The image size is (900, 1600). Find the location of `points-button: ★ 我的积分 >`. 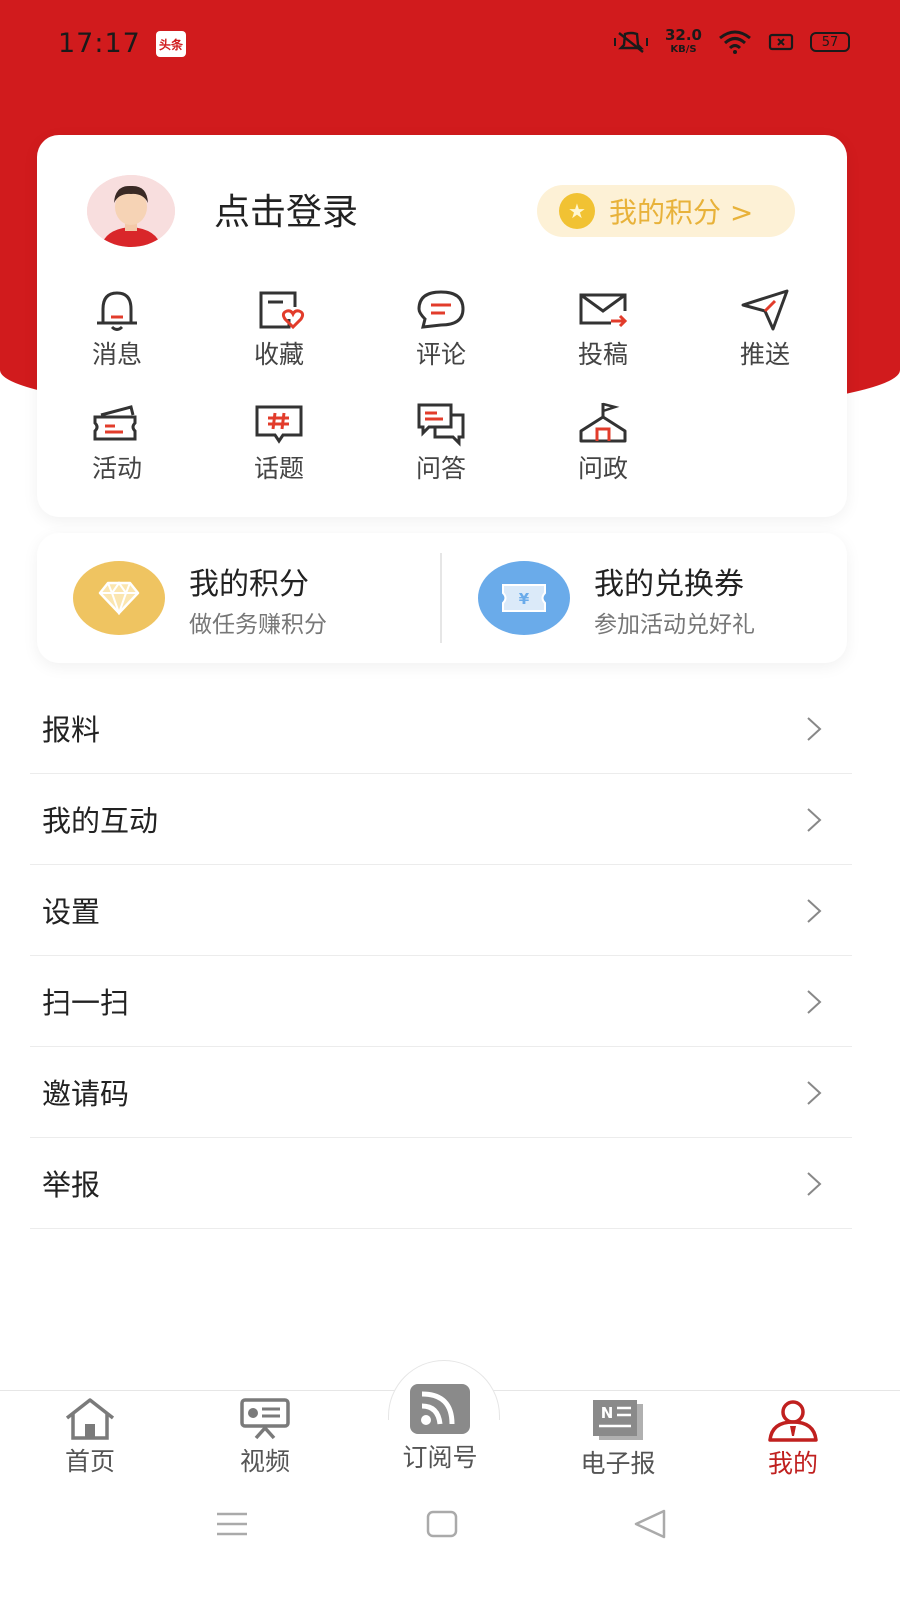

points-button: ★ 我的积分 > is located at coordinates (666, 211).